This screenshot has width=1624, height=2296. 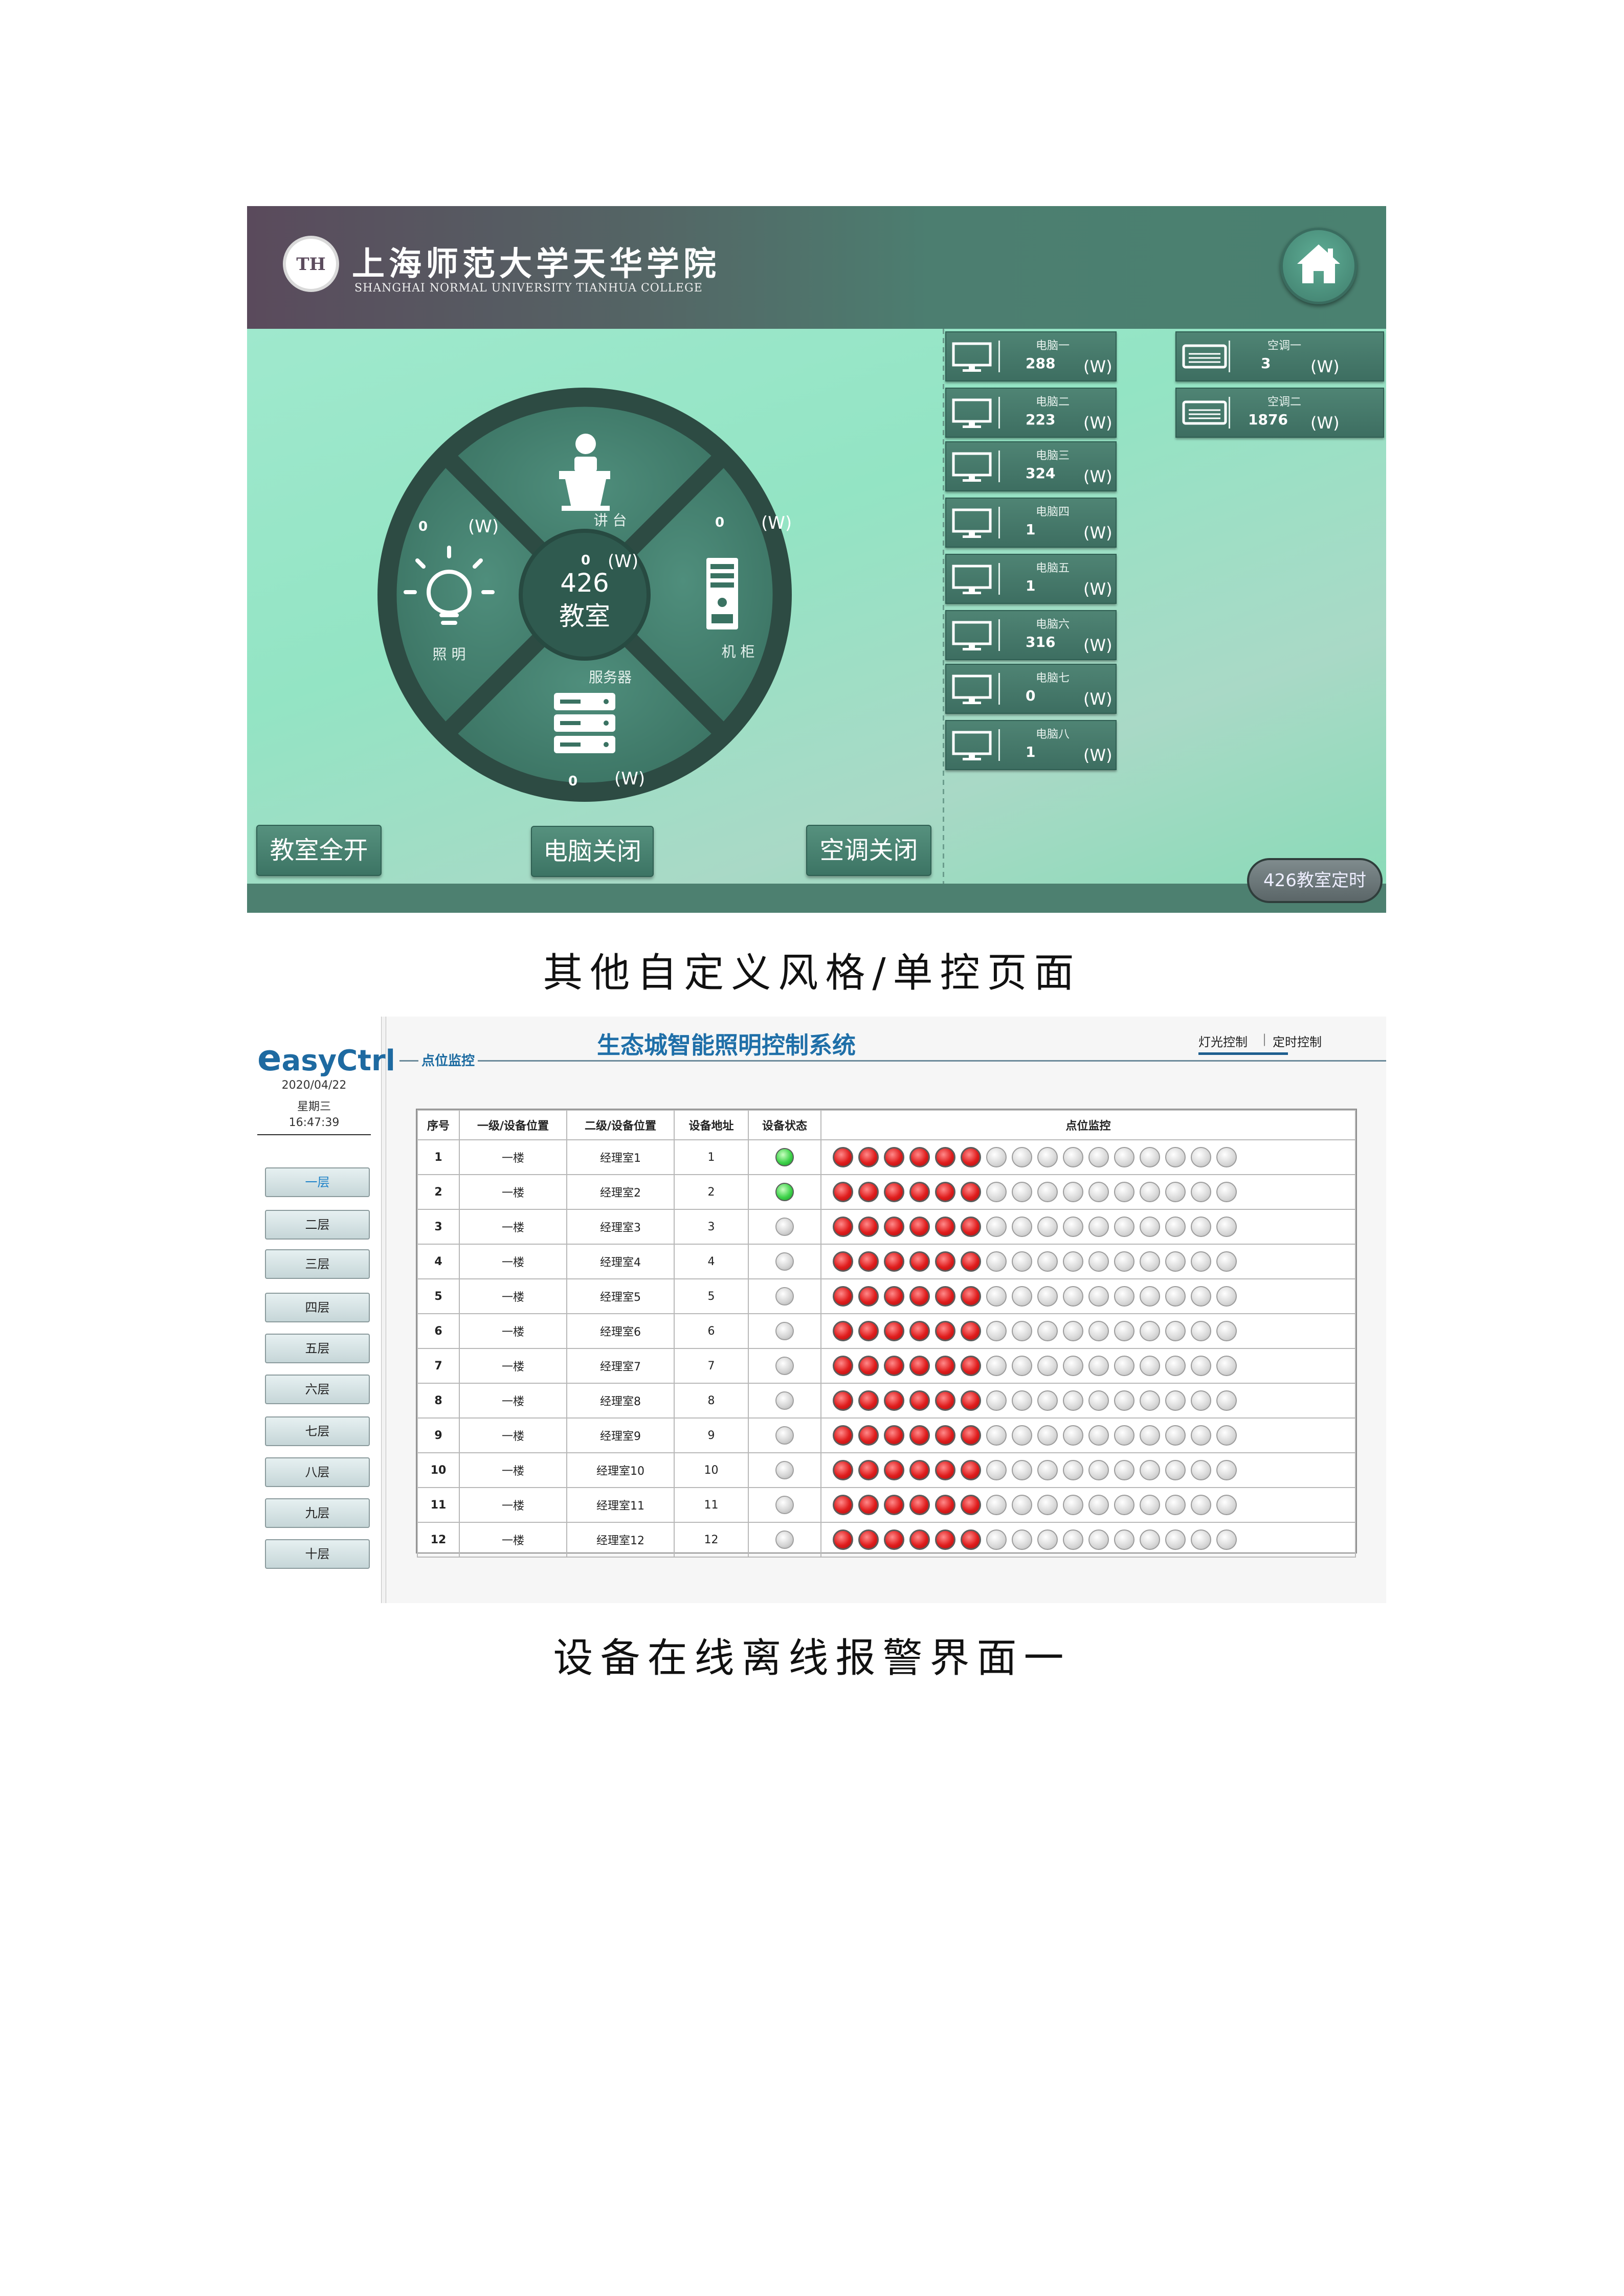 I want to click on floor-button: 三层, so click(x=317, y=1264).